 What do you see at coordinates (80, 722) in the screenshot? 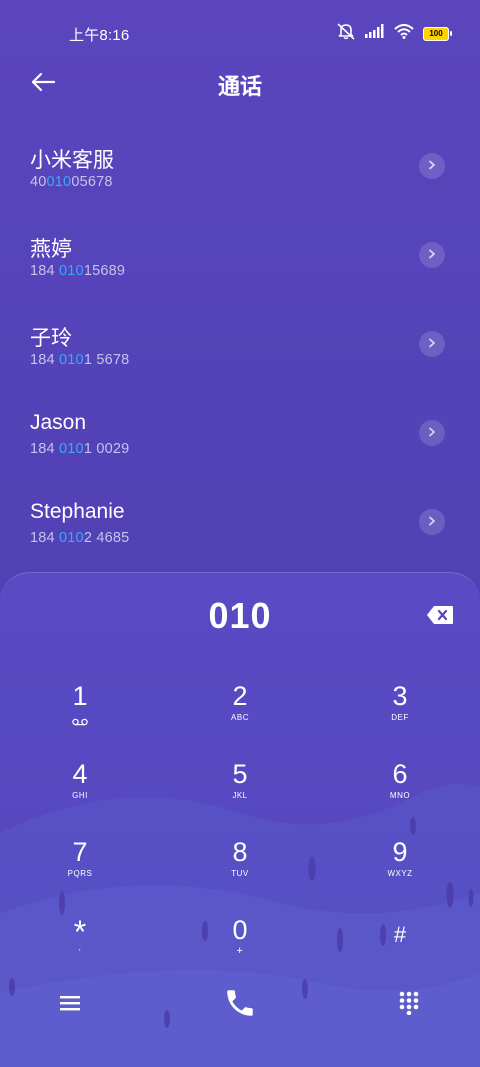
I see `voicemail-icon` at bounding box center [80, 722].